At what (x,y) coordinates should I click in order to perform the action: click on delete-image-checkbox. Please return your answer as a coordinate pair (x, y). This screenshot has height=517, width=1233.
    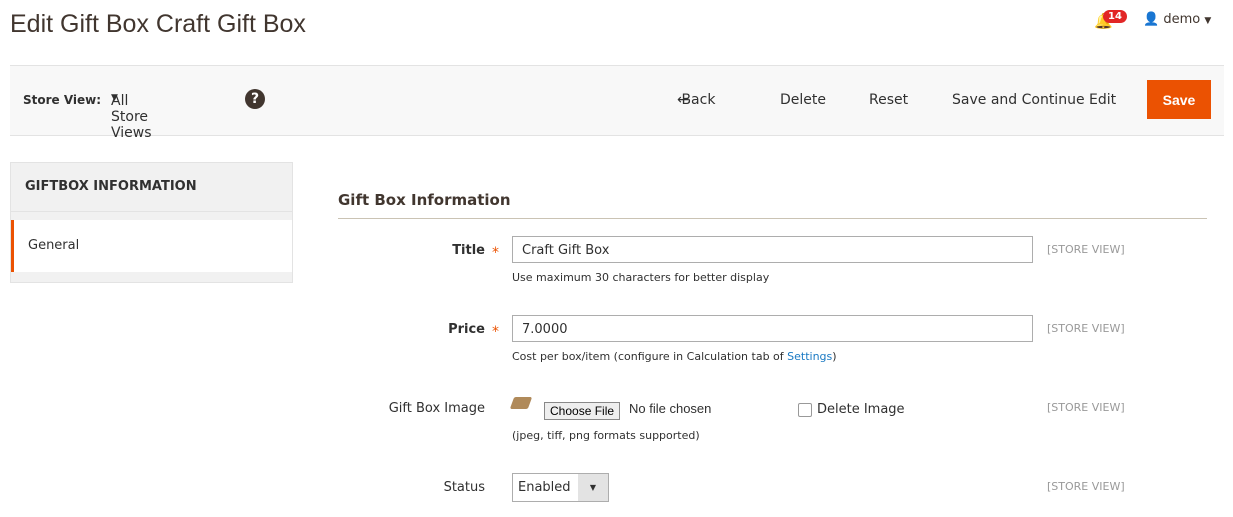
    Looking at the image, I should click on (805, 410).